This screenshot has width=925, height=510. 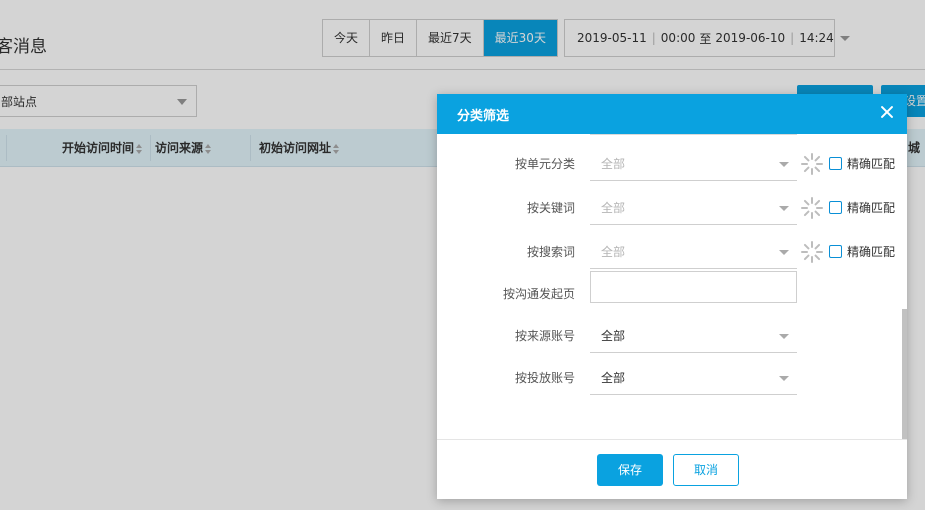 What do you see at coordinates (544, 336) in the screenshot?
I see `filter-label: 按来源账号` at bounding box center [544, 336].